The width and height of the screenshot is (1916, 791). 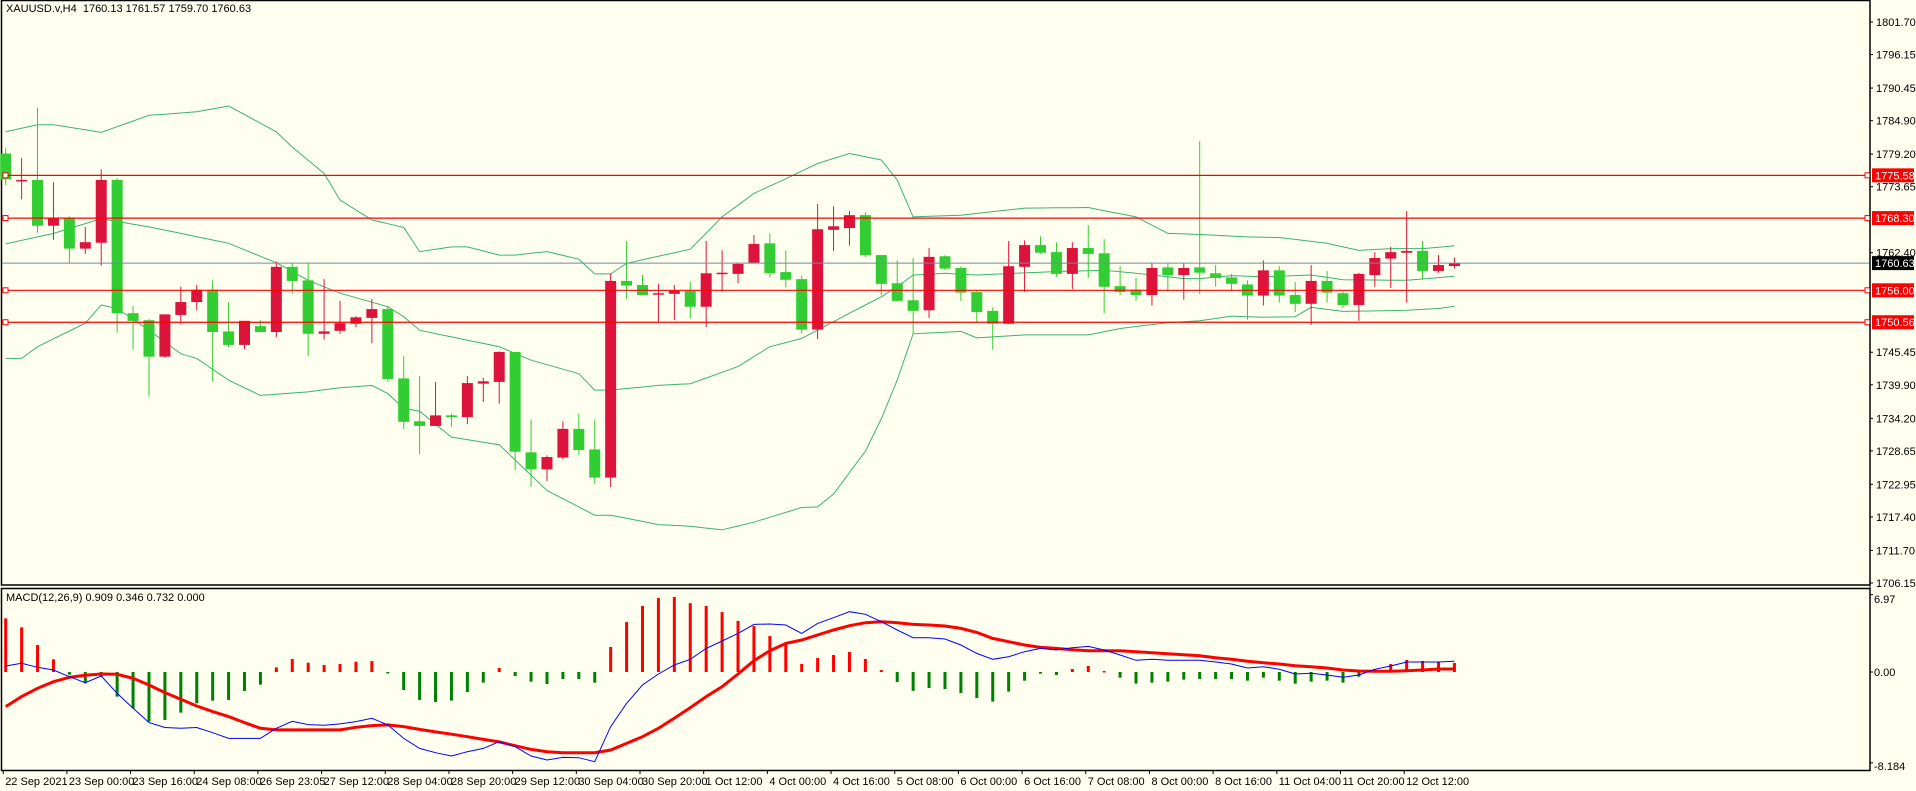 What do you see at coordinates (228, 782) in the screenshot?
I see `time-tick-label: 24 Sep 08:00` at bounding box center [228, 782].